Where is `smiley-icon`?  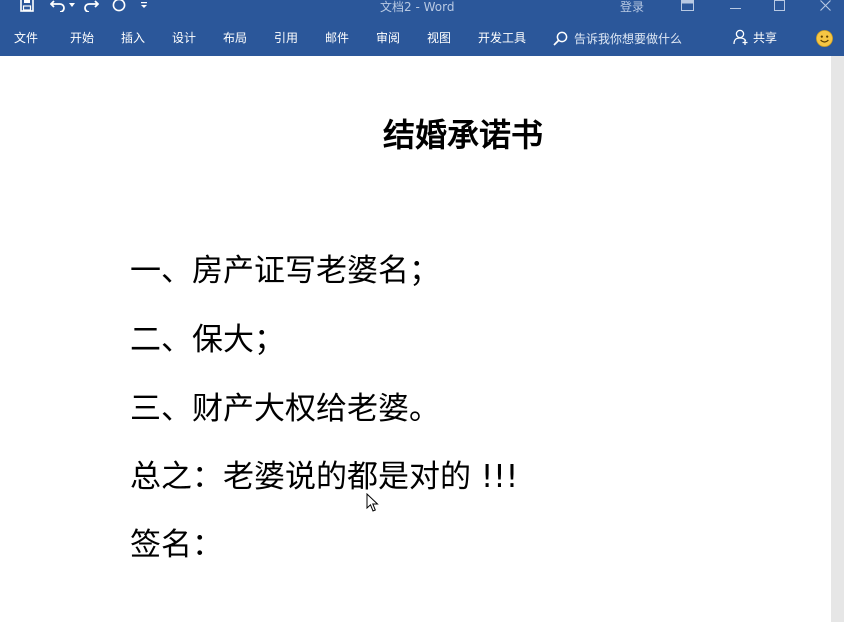
smiley-icon is located at coordinates (824, 38).